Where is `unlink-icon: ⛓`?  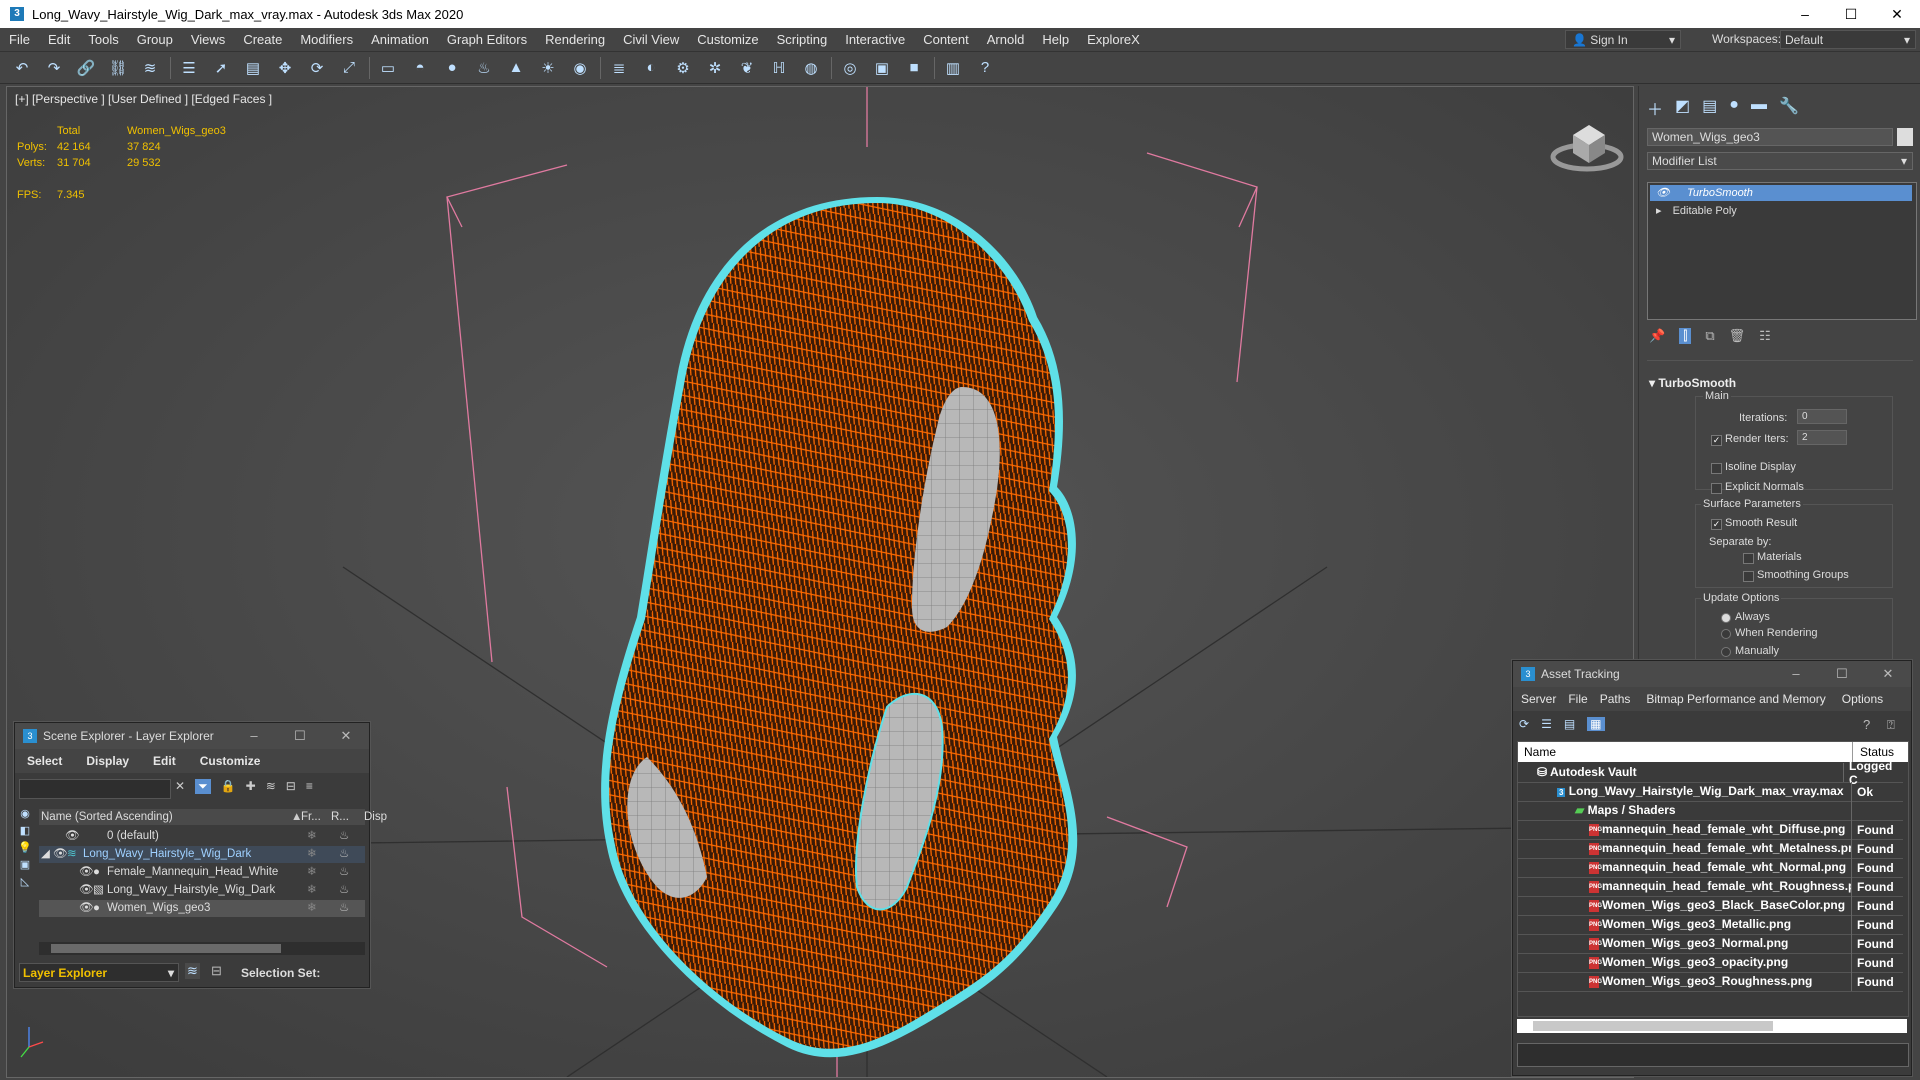 unlink-icon: ⛓ is located at coordinates (118, 68).